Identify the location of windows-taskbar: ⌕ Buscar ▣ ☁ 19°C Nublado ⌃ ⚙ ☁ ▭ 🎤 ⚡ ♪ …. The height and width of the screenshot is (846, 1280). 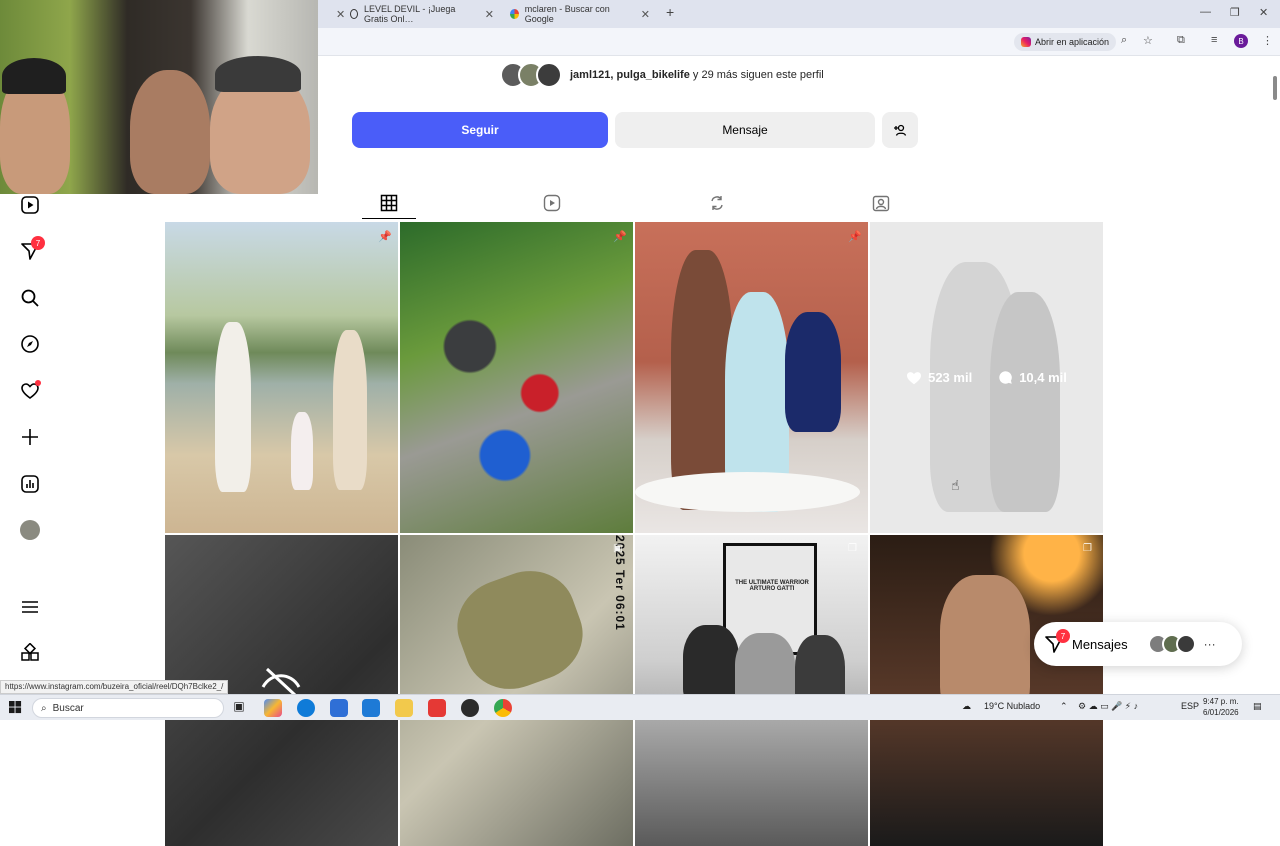
(640, 707).